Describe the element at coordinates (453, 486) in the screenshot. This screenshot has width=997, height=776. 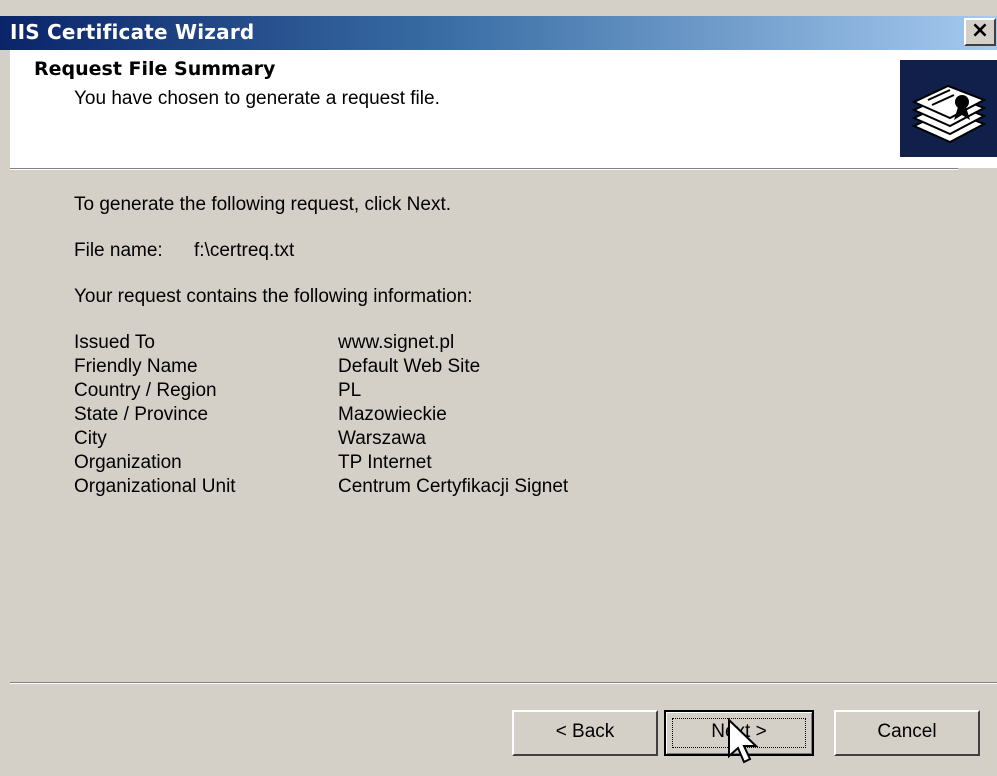
I see `info-value: Centrum Certyfikacji Signet` at that location.